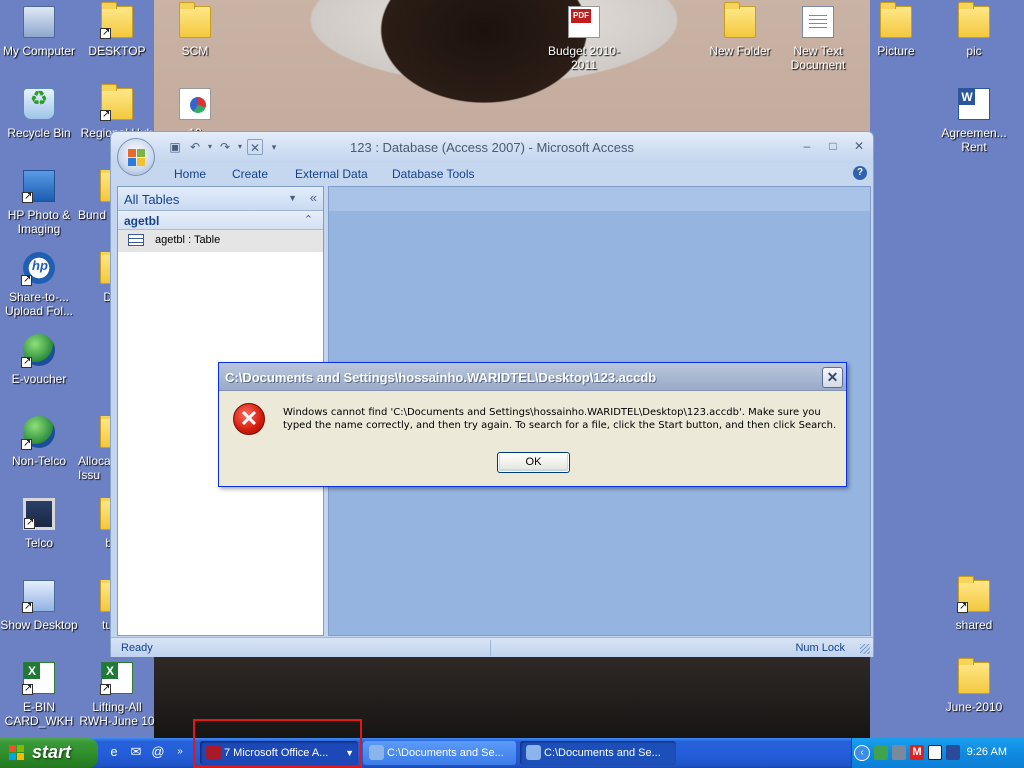 The height and width of the screenshot is (768, 1024). I want to click on monitor-tray-icon, so click(953, 752).